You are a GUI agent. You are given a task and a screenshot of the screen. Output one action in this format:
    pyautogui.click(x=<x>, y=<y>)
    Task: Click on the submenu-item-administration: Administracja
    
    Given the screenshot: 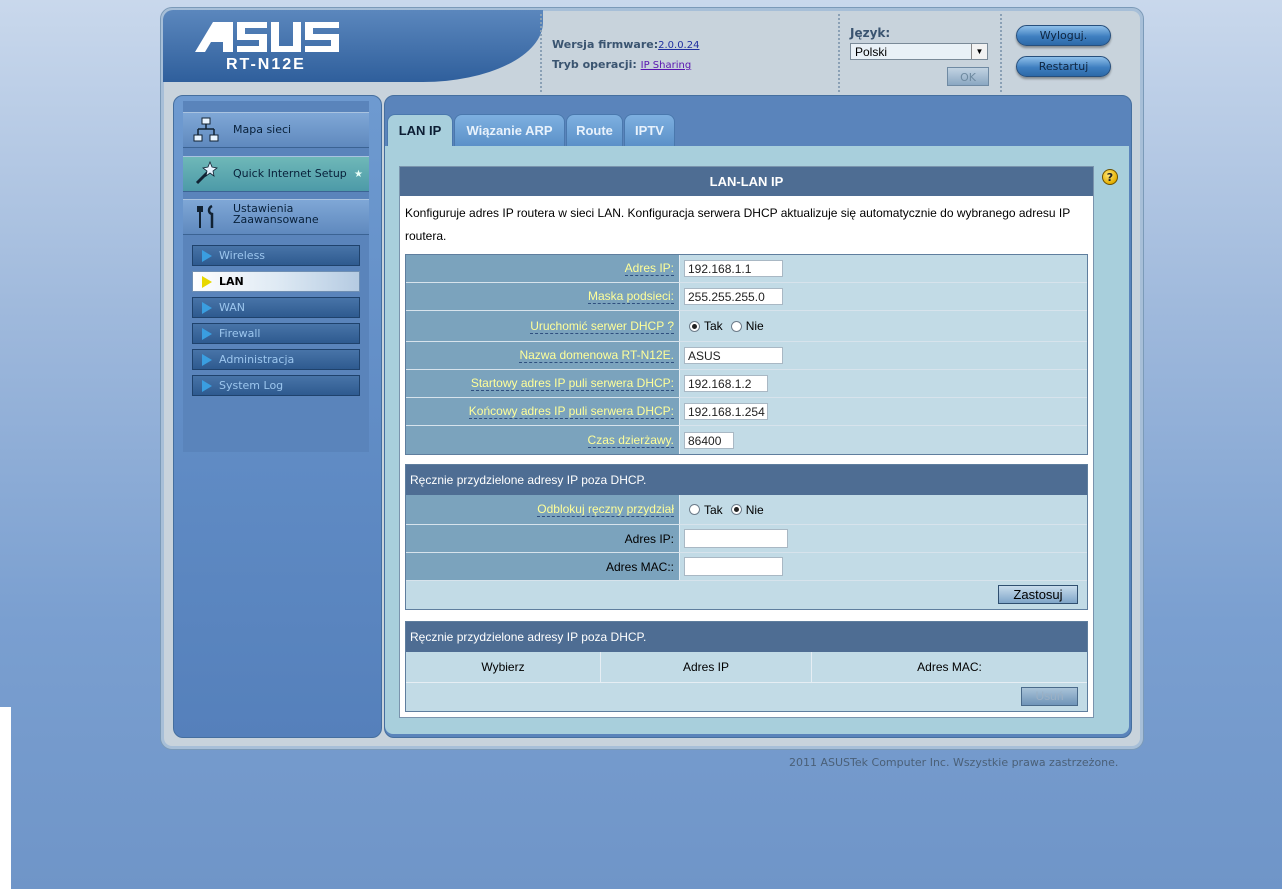 What is the action you would take?
    pyautogui.click(x=276, y=359)
    